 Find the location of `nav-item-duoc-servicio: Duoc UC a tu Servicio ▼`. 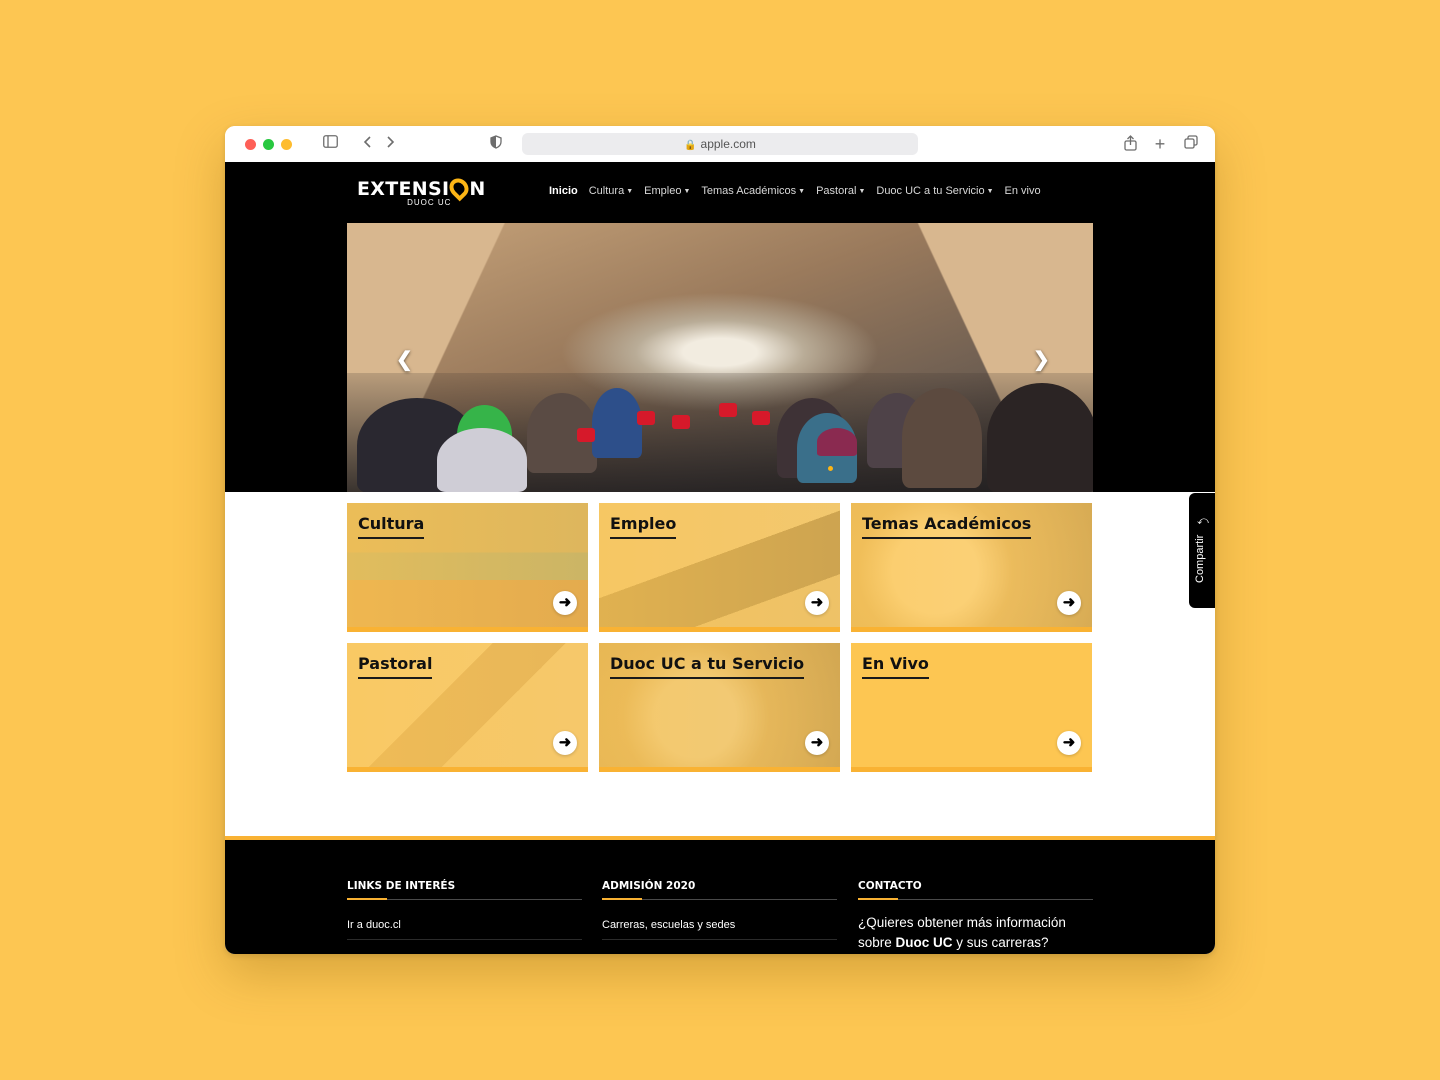

nav-item-duoc-servicio: Duoc UC a tu Servicio ▼ is located at coordinates (934, 191).